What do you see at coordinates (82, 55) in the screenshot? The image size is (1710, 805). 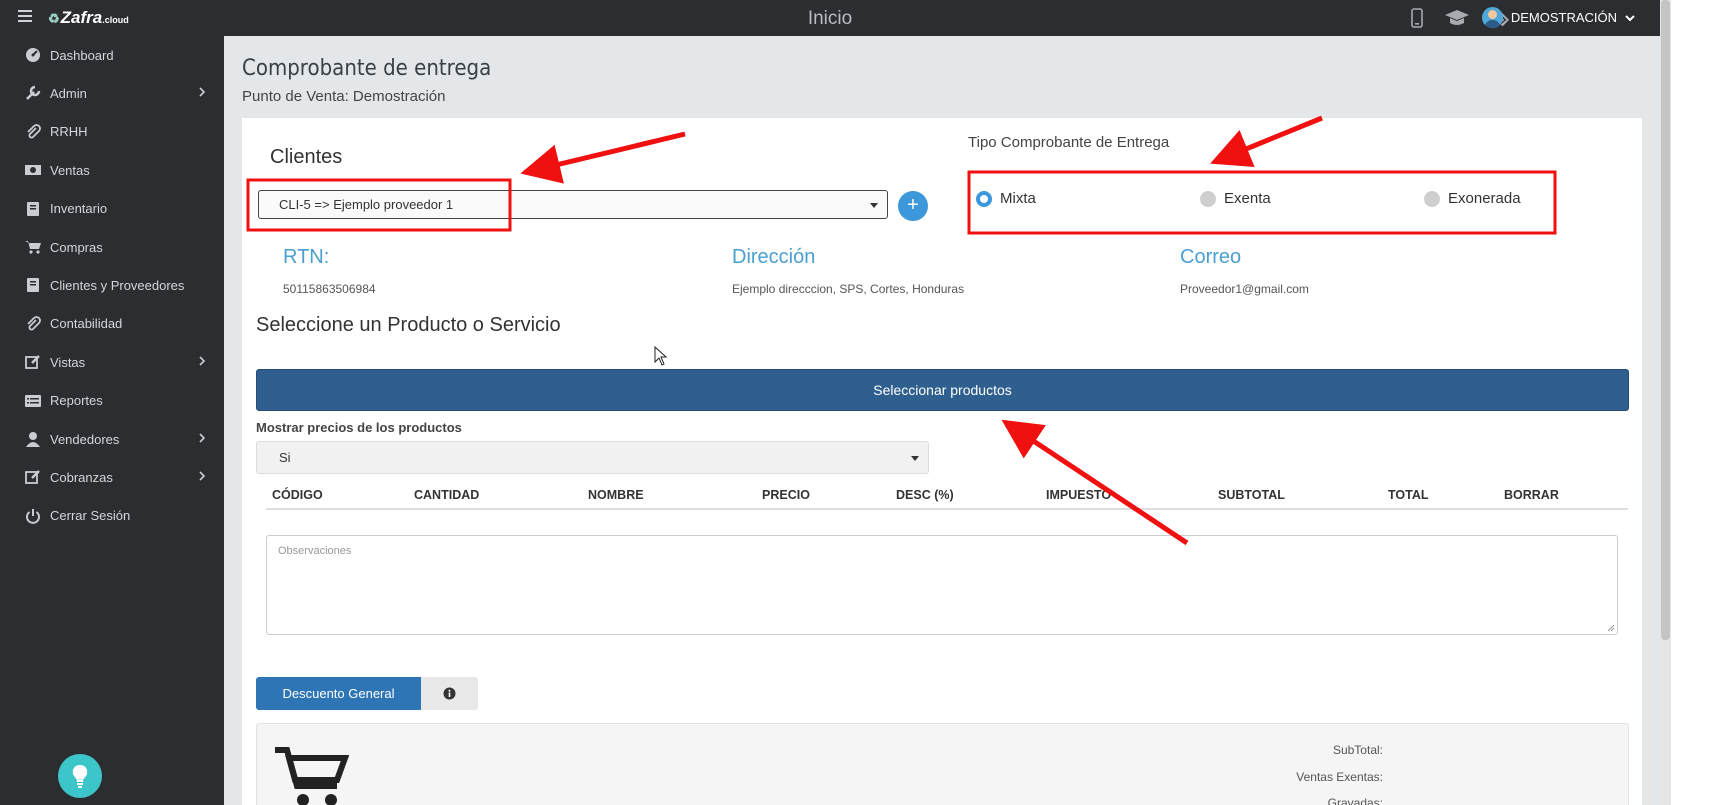 I see `sidebar-item-label: Dashboard` at bounding box center [82, 55].